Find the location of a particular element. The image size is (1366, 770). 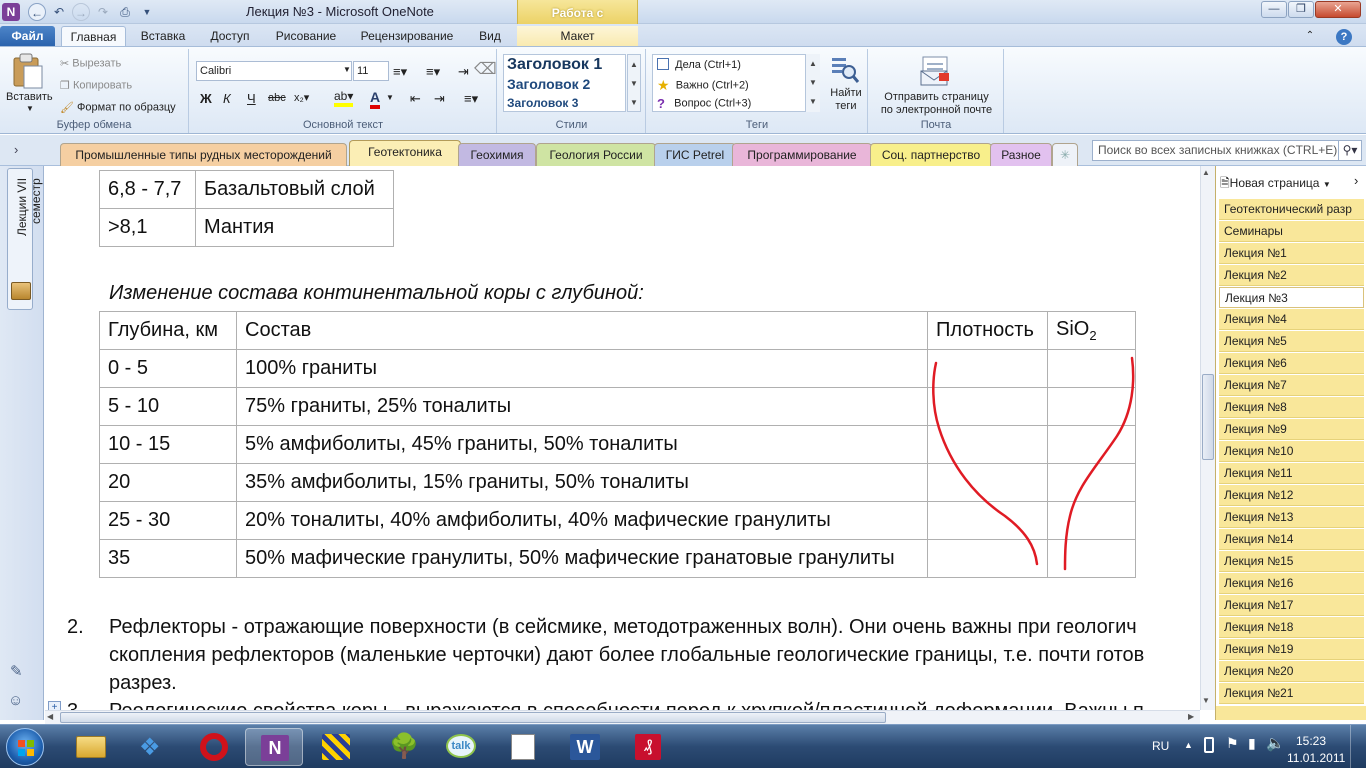

restore-button: ❐ is located at coordinates (1301, 9).